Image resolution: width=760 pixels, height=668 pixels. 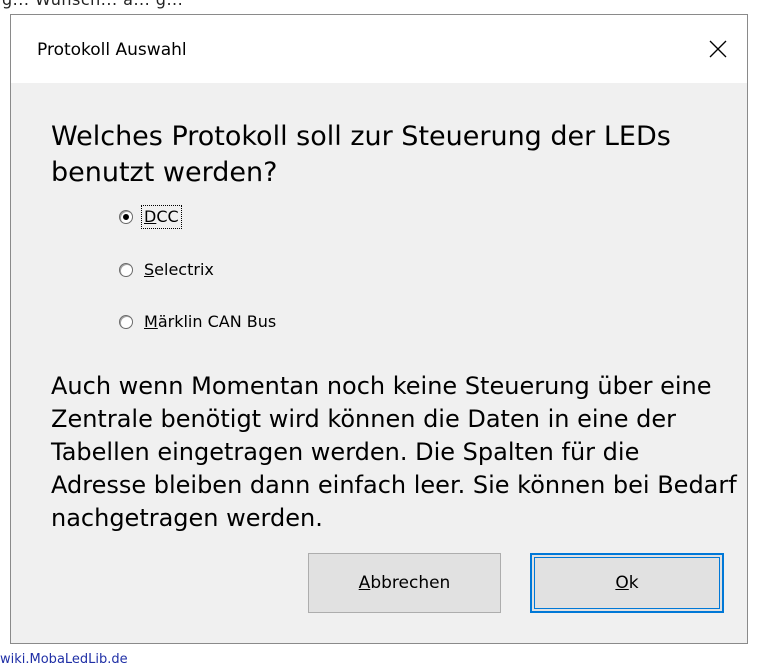 What do you see at coordinates (161, 217) in the screenshot?
I see `radio-label-dcc: DCC` at bounding box center [161, 217].